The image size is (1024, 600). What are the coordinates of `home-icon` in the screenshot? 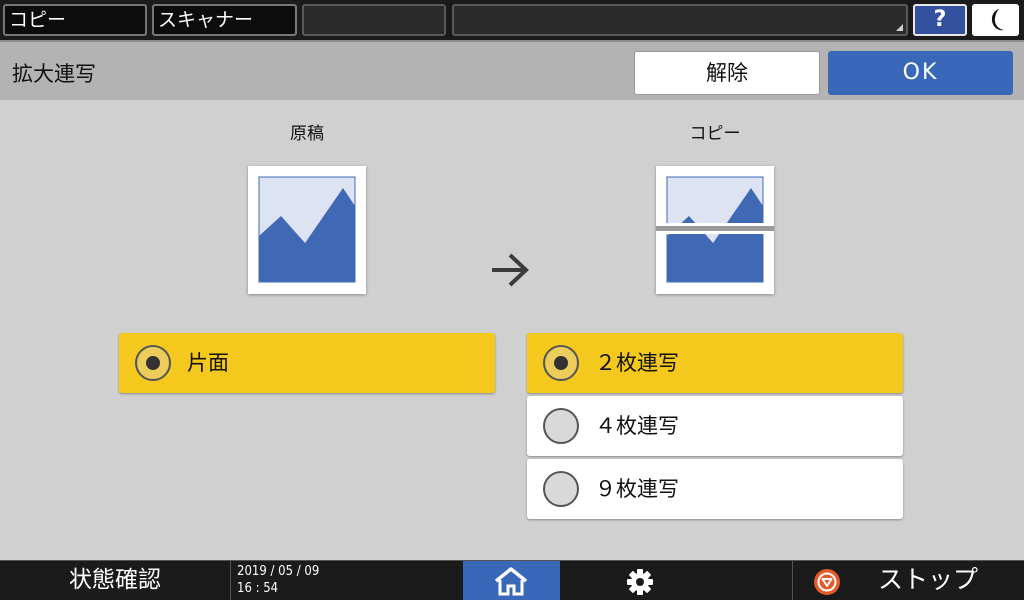 It's located at (511, 581).